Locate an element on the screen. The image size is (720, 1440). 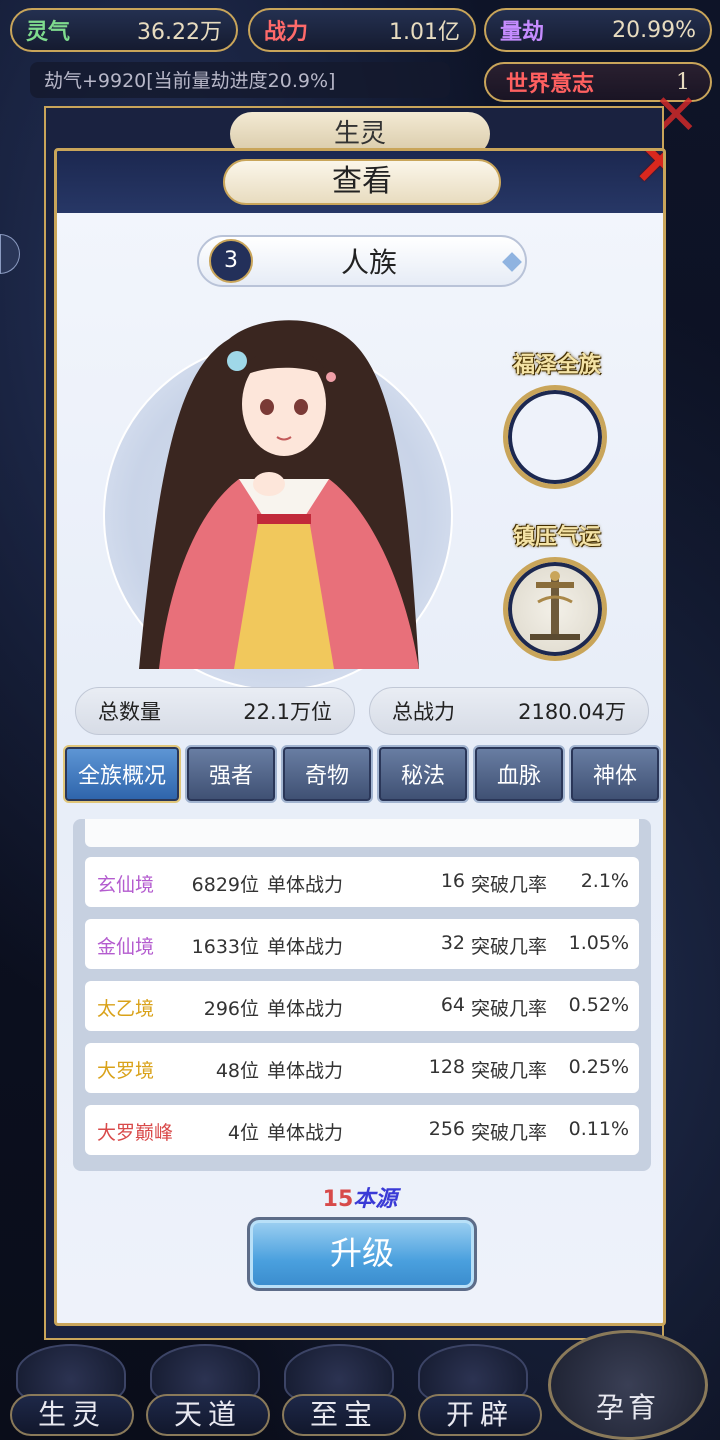
nav-nurture: 孕育 is located at coordinates (628, 1385).